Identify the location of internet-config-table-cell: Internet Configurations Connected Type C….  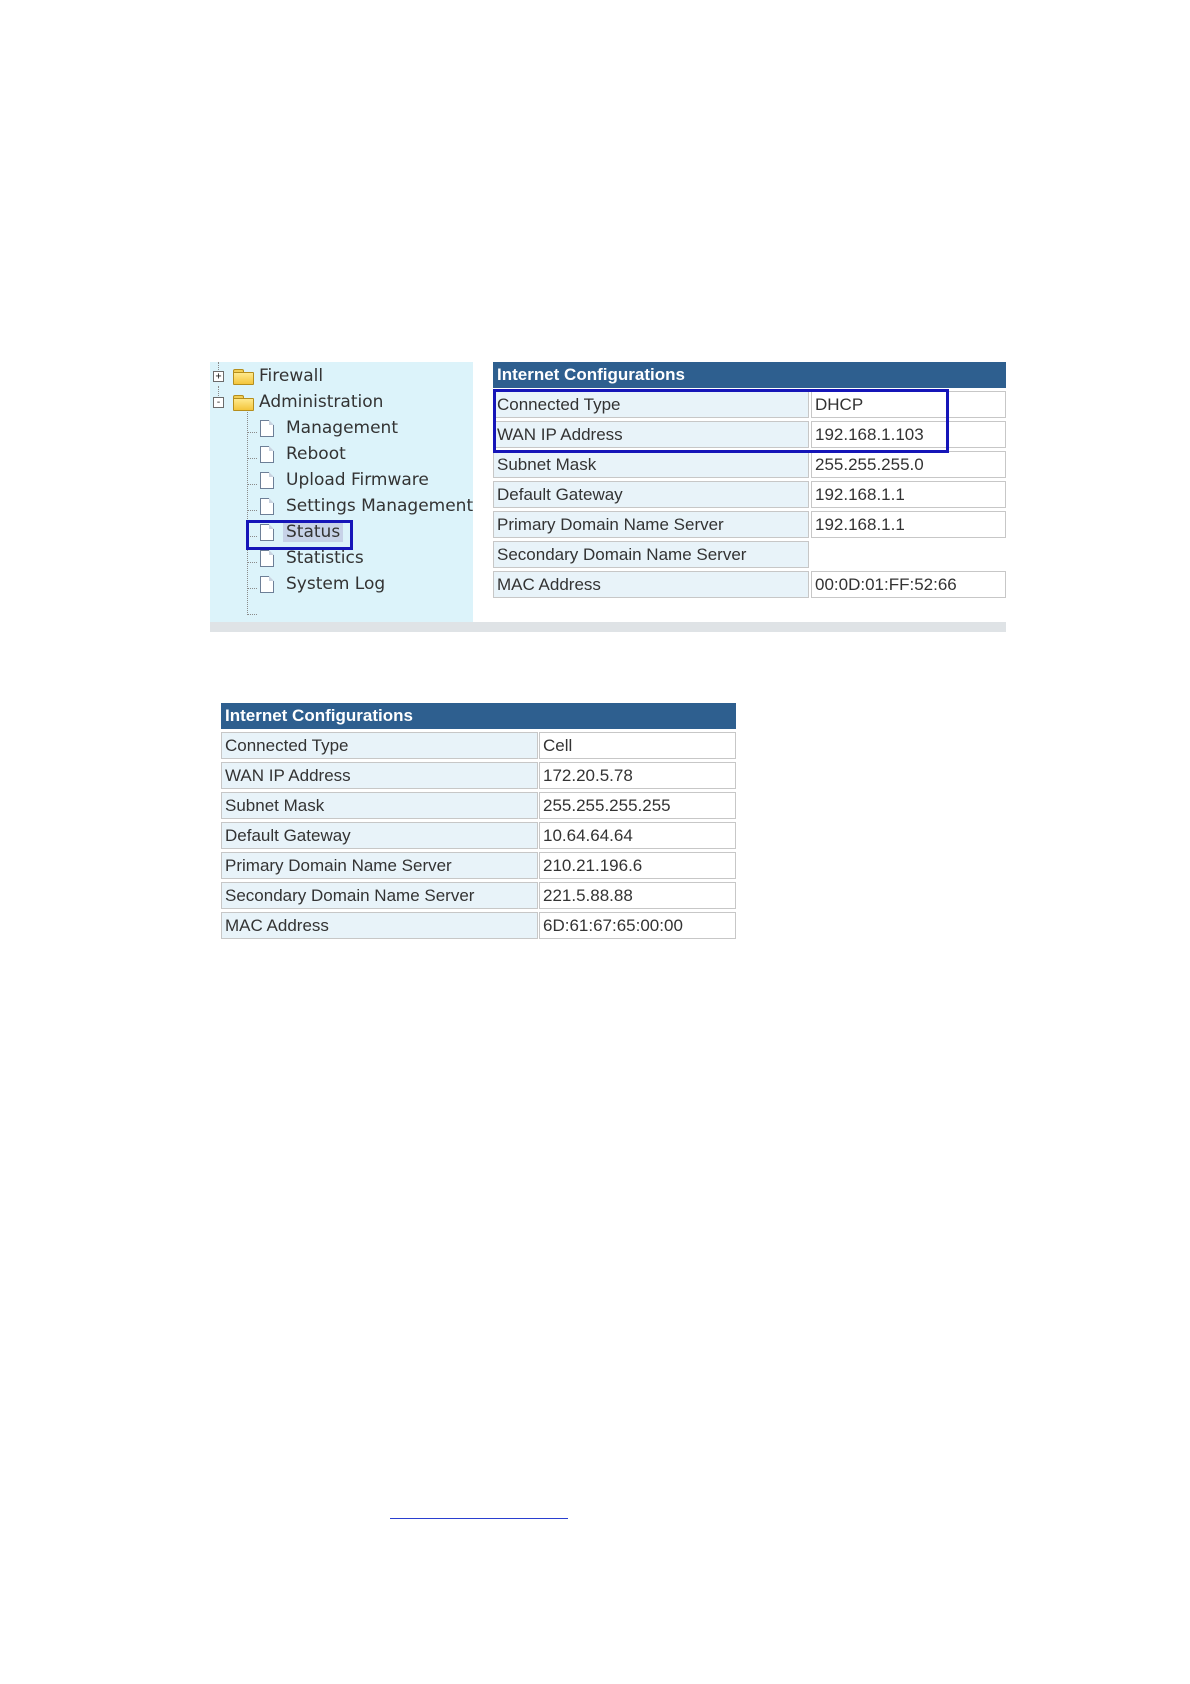
(478, 832).